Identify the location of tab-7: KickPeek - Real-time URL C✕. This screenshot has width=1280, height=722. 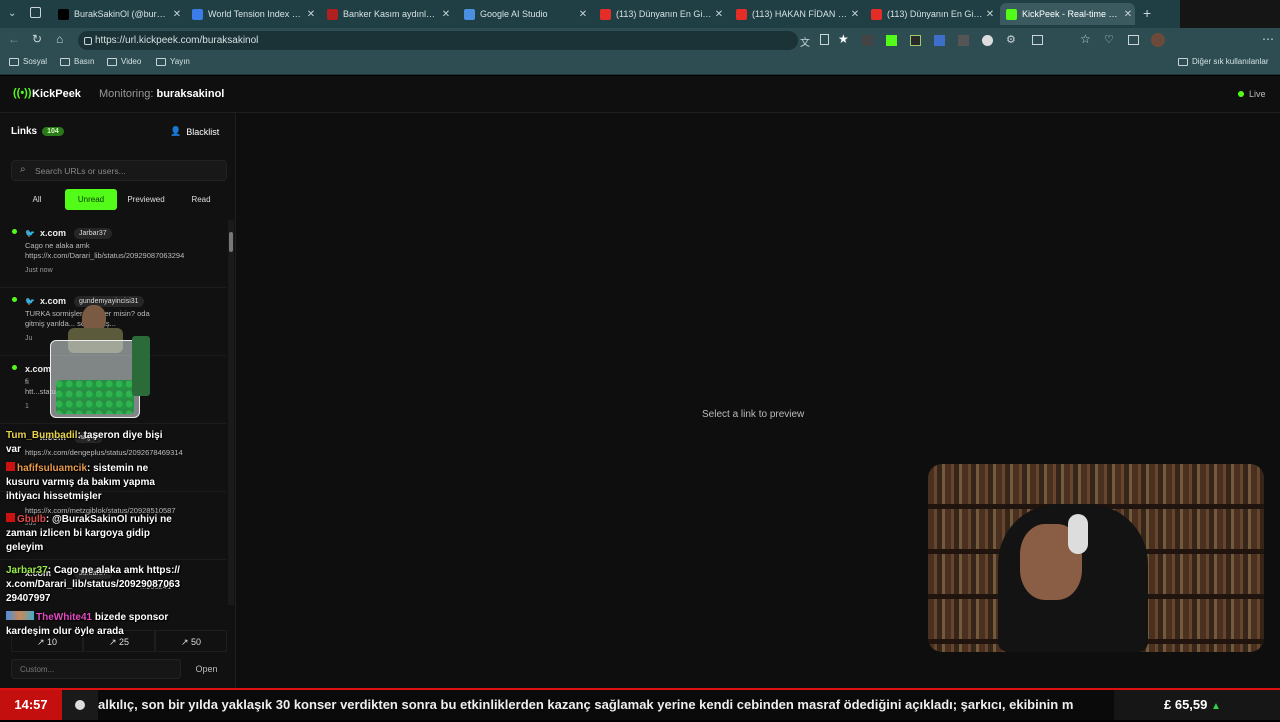
(1067, 14).